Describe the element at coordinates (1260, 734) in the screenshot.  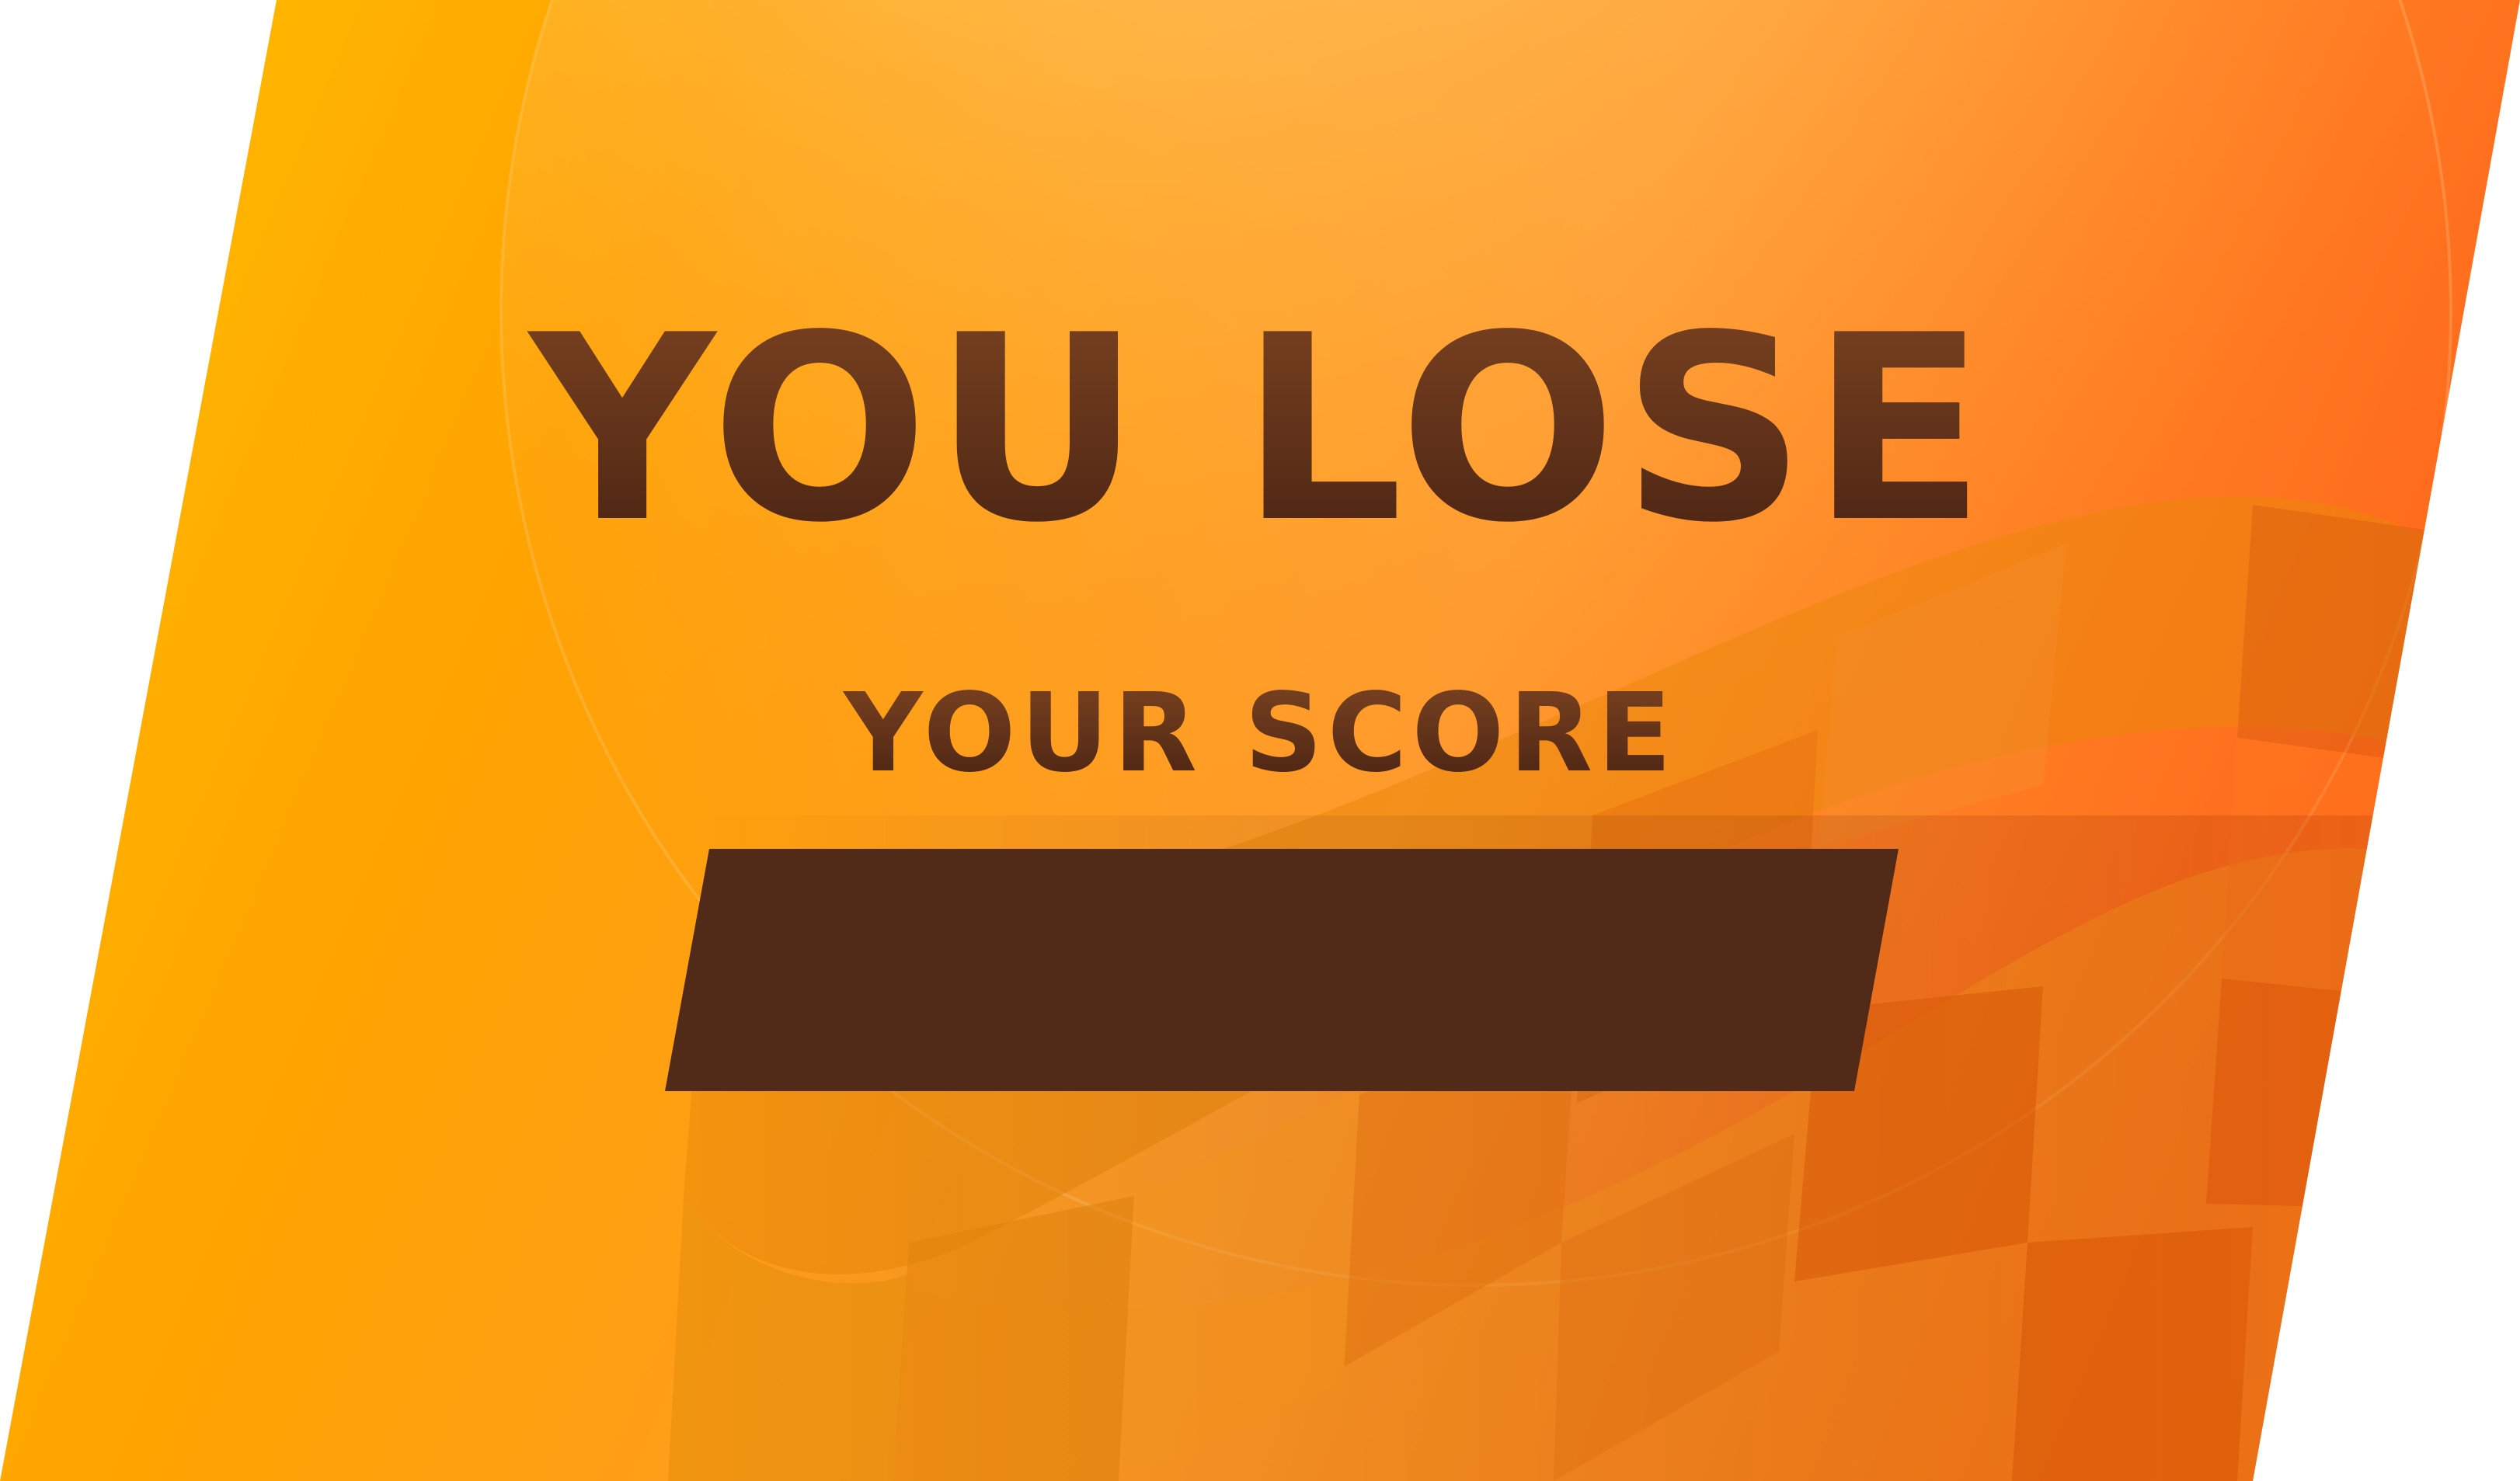
I see `your-score-label: YOUR SCORE` at that location.